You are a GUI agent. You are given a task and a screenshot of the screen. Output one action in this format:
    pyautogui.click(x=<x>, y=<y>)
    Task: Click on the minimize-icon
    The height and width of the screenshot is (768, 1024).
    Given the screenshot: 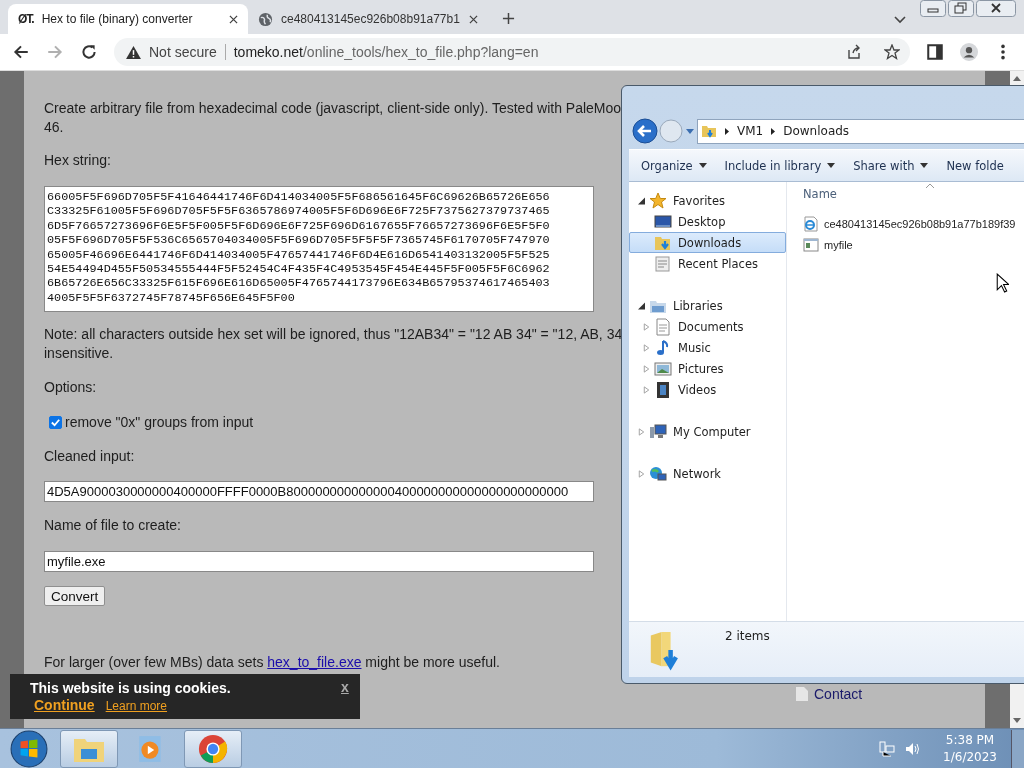 What is the action you would take?
    pyautogui.click(x=933, y=8)
    